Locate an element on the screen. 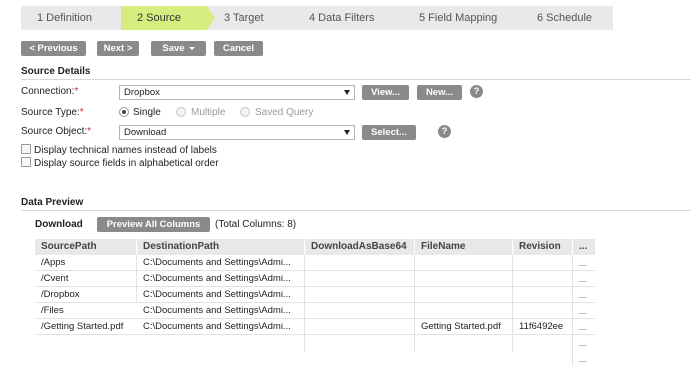  cell-sourcepath: /Cvent is located at coordinates (55, 278).